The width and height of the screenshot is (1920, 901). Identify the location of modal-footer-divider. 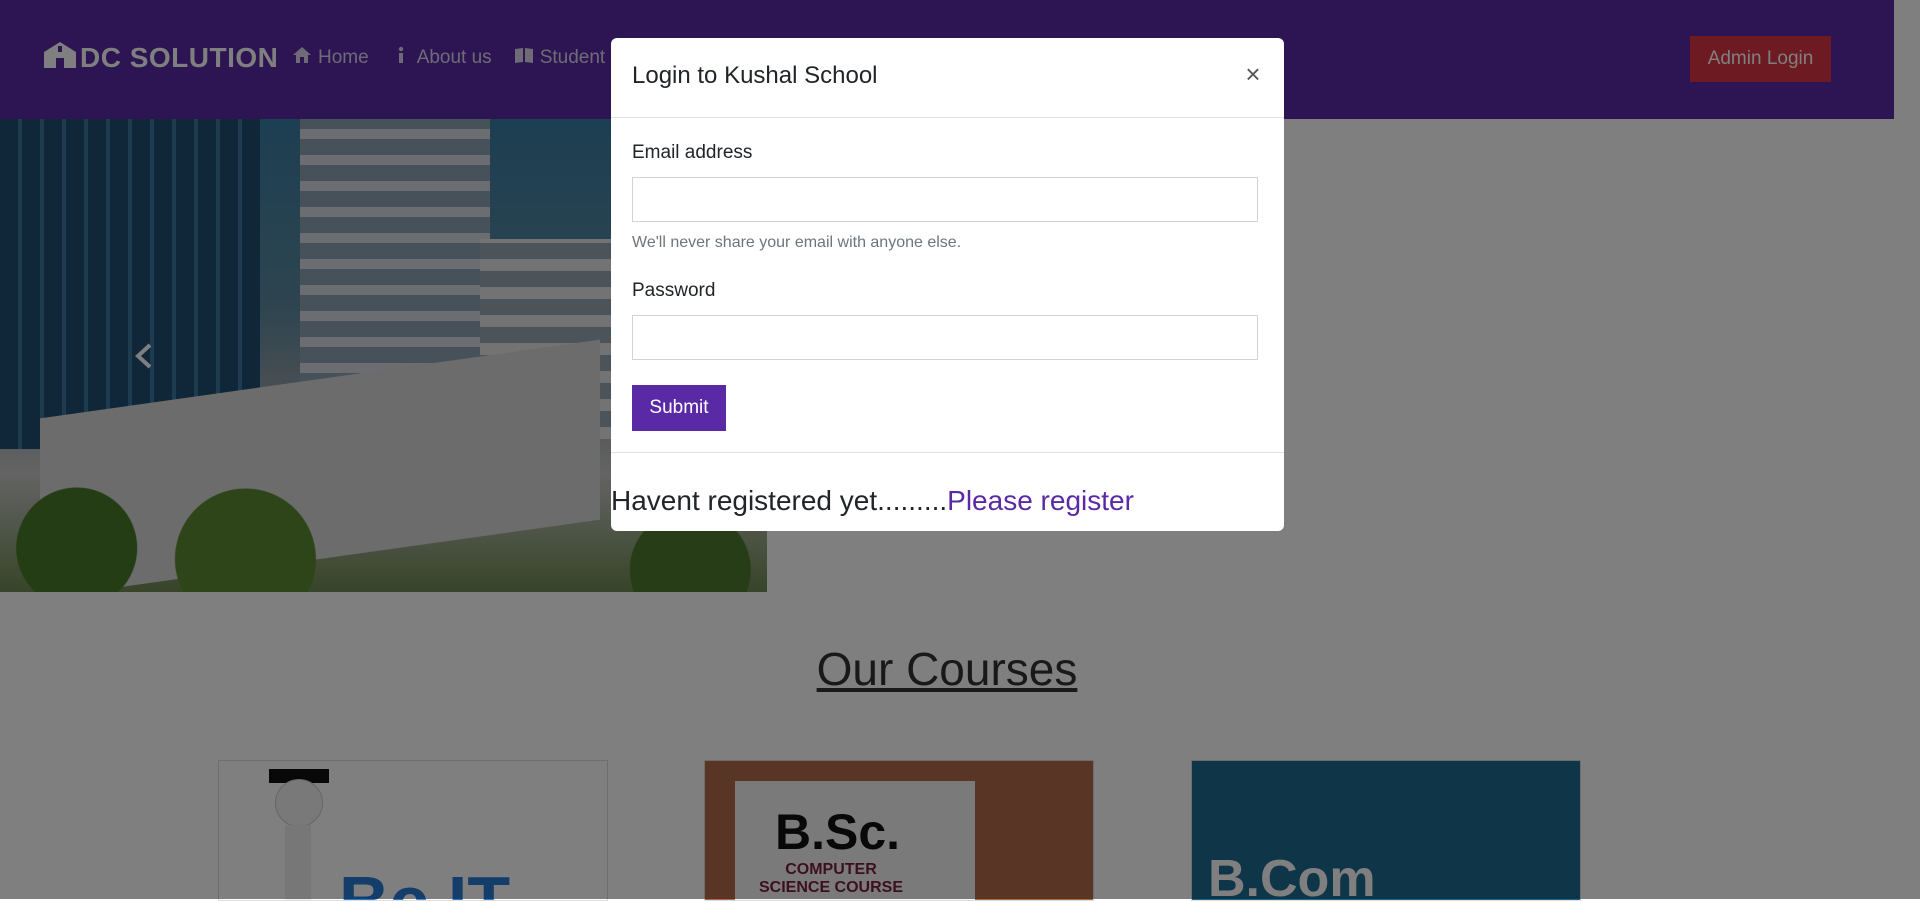
(947, 452).